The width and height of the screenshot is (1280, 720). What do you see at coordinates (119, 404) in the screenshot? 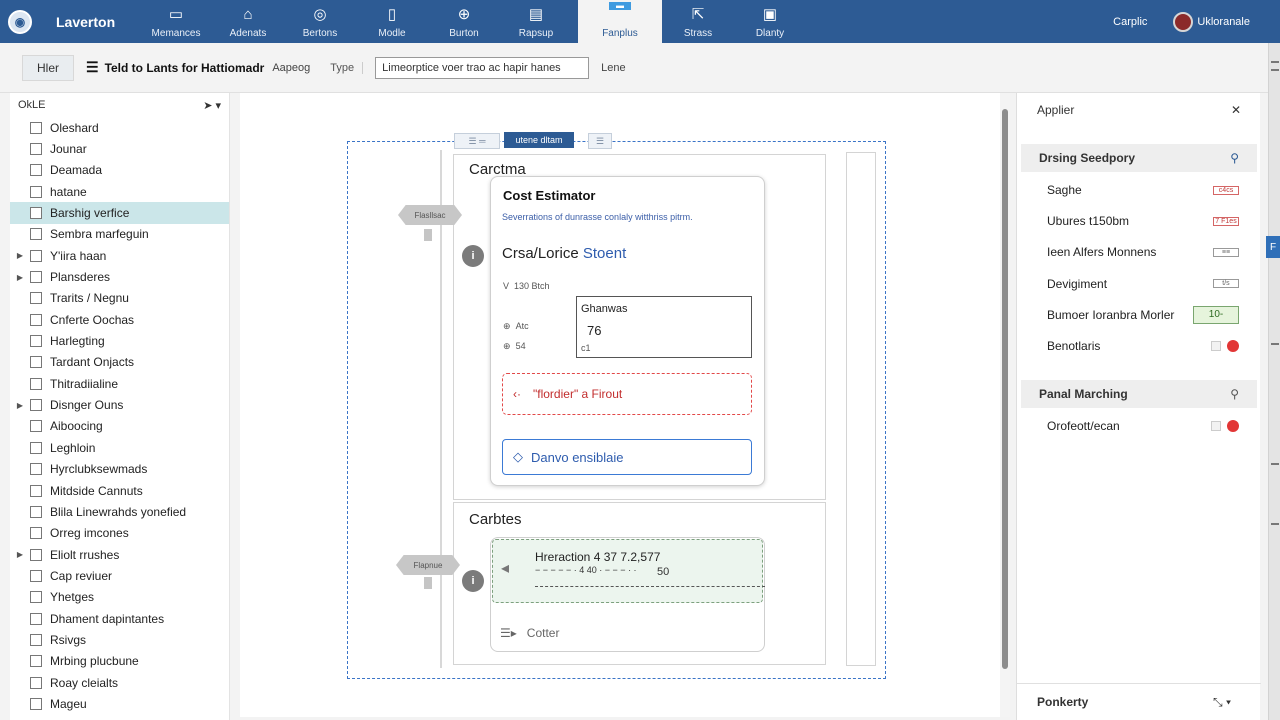
I see `outline-item: ▶ Disnger Ouns` at bounding box center [119, 404].